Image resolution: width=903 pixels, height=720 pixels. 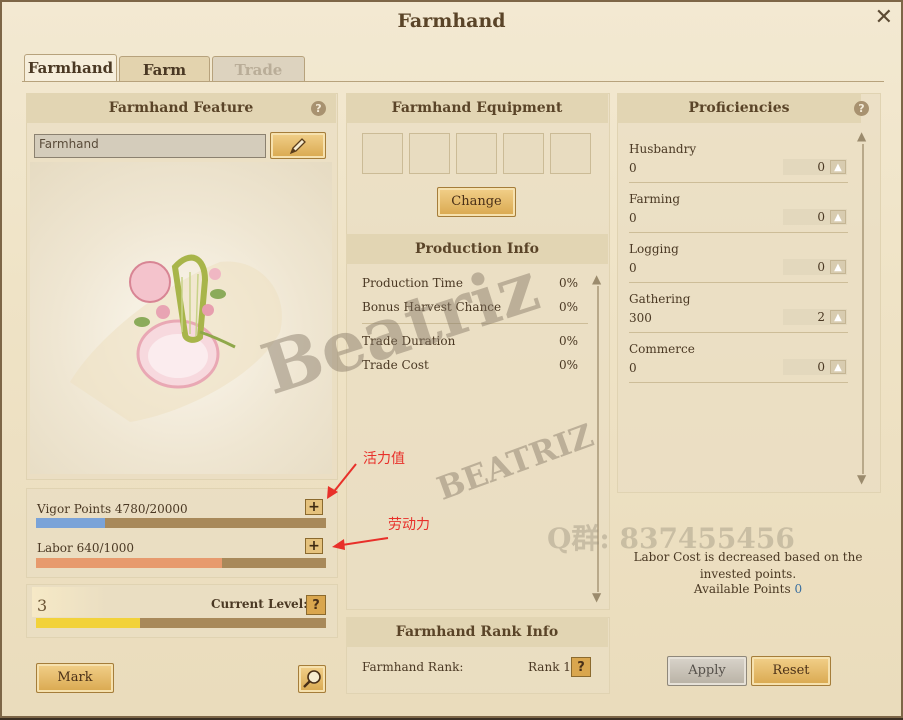 What do you see at coordinates (358, 506) in the screenshot?
I see `annotation-arrows` at bounding box center [358, 506].